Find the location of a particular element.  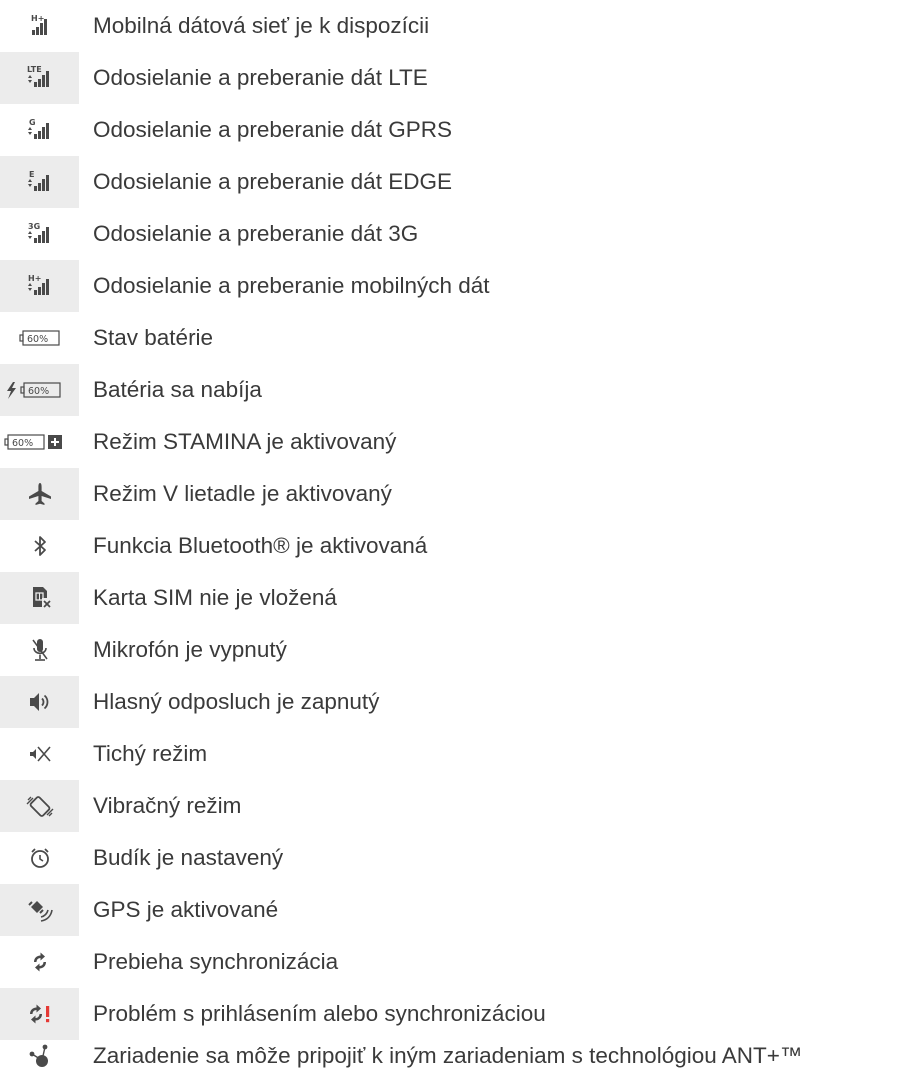

list-item: G Odosielanie a preberanie dát GPRS is located at coordinates (452, 130).